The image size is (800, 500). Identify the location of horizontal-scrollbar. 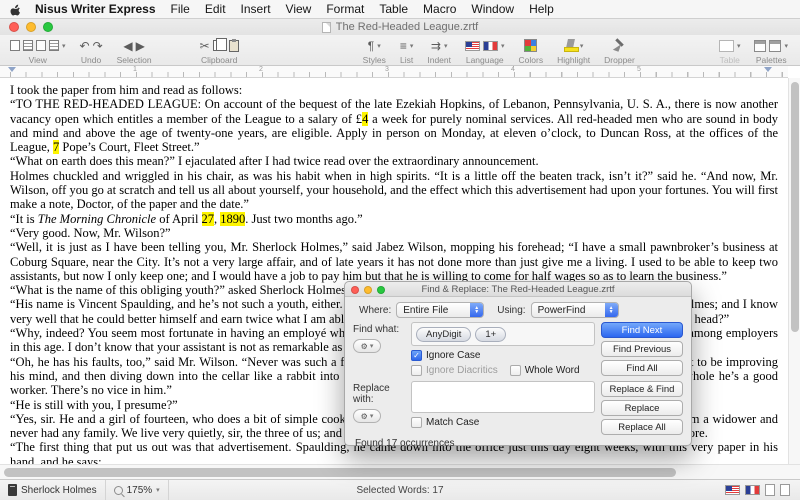
(400, 471).